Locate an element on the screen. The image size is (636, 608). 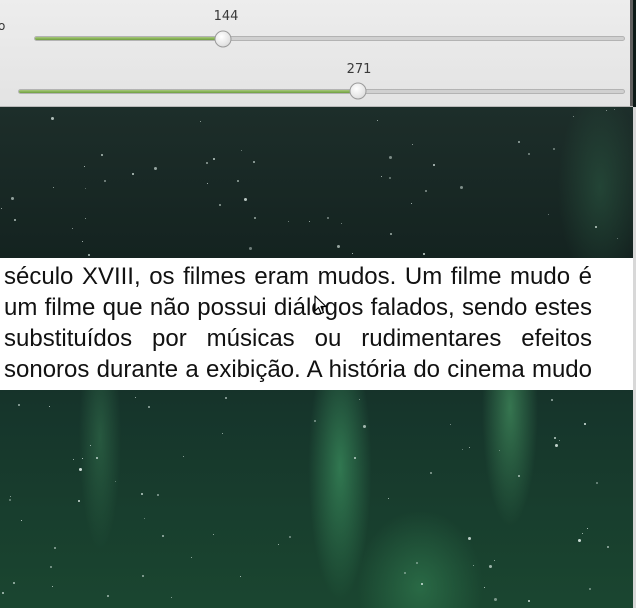
slider-1-knob is located at coordinates (223, 39).